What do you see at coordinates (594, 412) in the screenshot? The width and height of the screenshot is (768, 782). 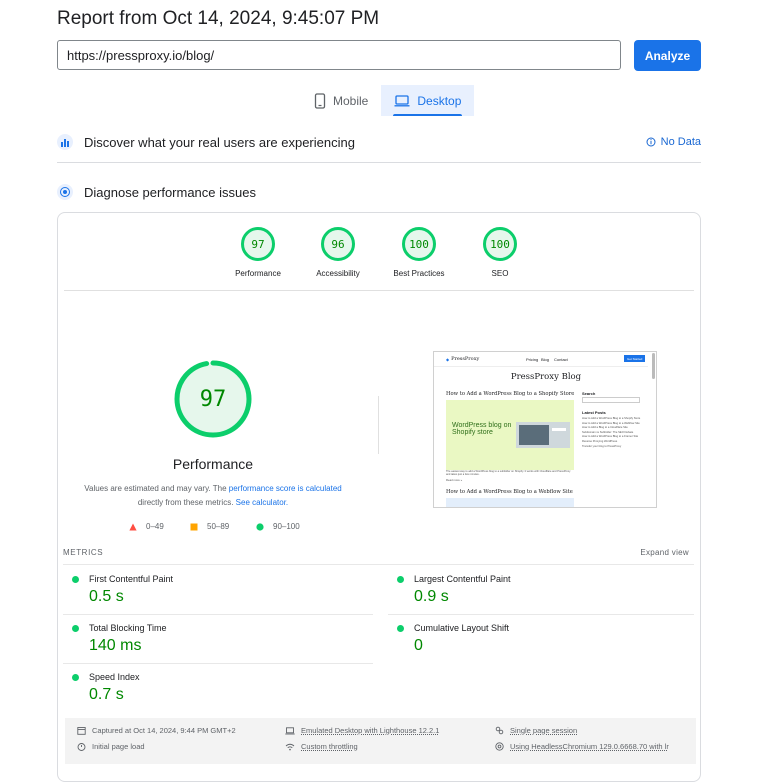 I see `sidebar-latest-label: Latest Posts` at bounding box center [594, 412].